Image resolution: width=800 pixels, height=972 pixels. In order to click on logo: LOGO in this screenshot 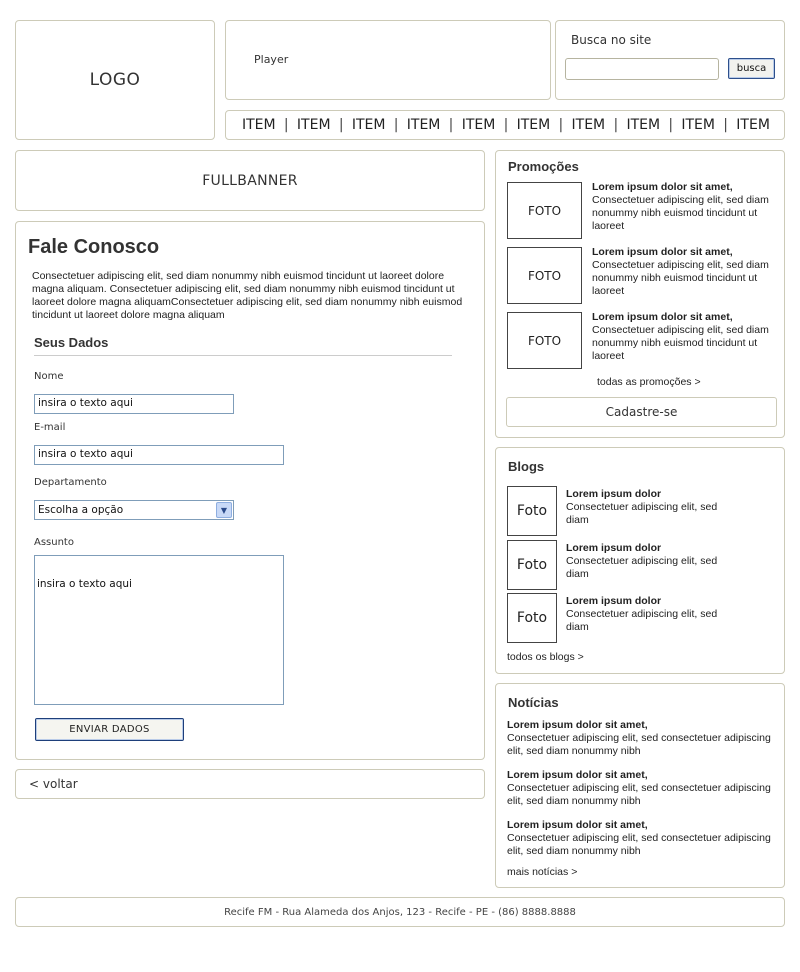, I will do `click(115, 80)`.